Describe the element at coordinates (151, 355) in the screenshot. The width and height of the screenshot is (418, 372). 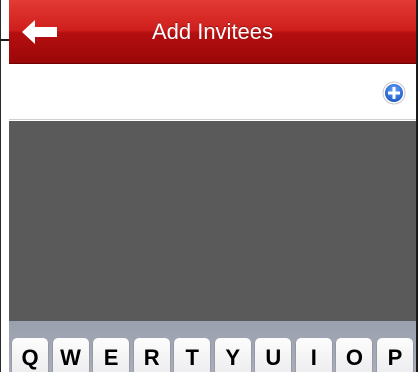
I see `key-r: R` at that location.